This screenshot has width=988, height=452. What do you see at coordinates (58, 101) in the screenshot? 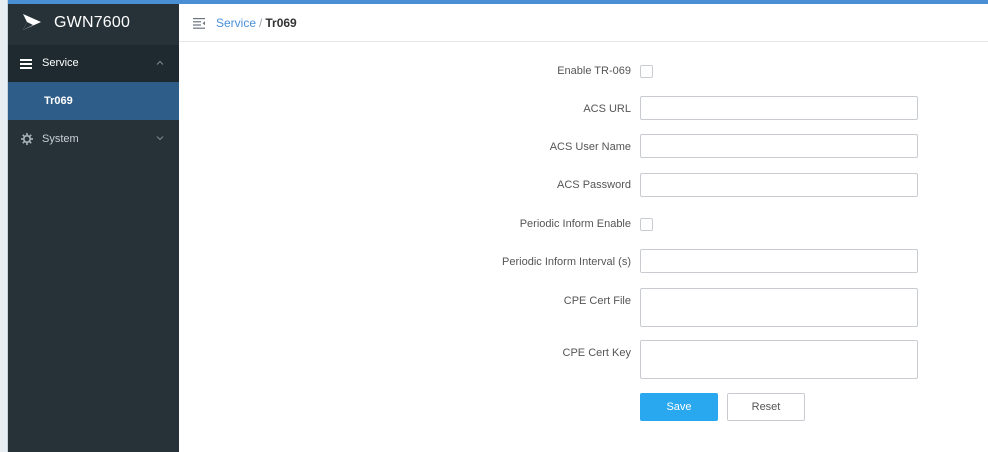
I see `sidebar-item-label: Tr069` at bounding box center [58, 101].